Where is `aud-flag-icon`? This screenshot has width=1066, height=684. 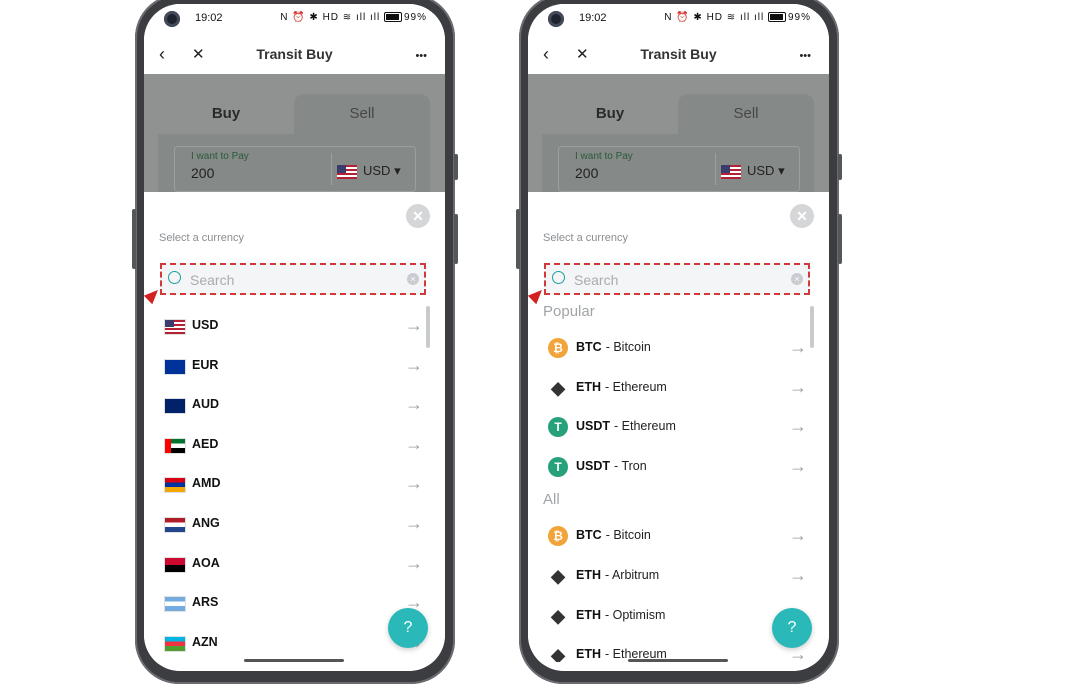 aud-flag-icon is located at coordinates (175, 406).